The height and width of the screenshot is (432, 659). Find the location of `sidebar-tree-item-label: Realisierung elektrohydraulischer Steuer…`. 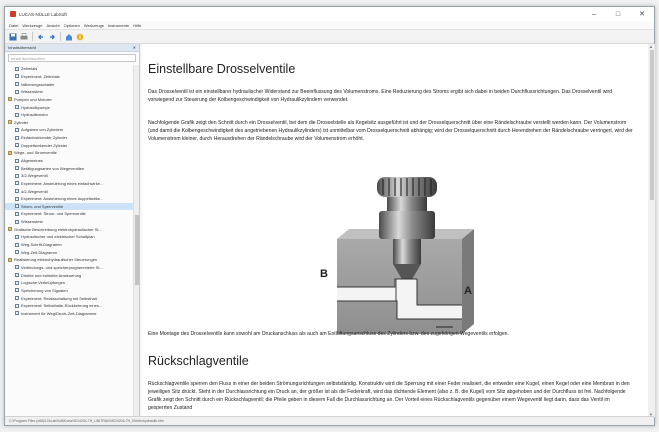

sidebar-tree-item-label: Realisierung elektrohydraulischer Steuer… is located at coordinates (56, 260).